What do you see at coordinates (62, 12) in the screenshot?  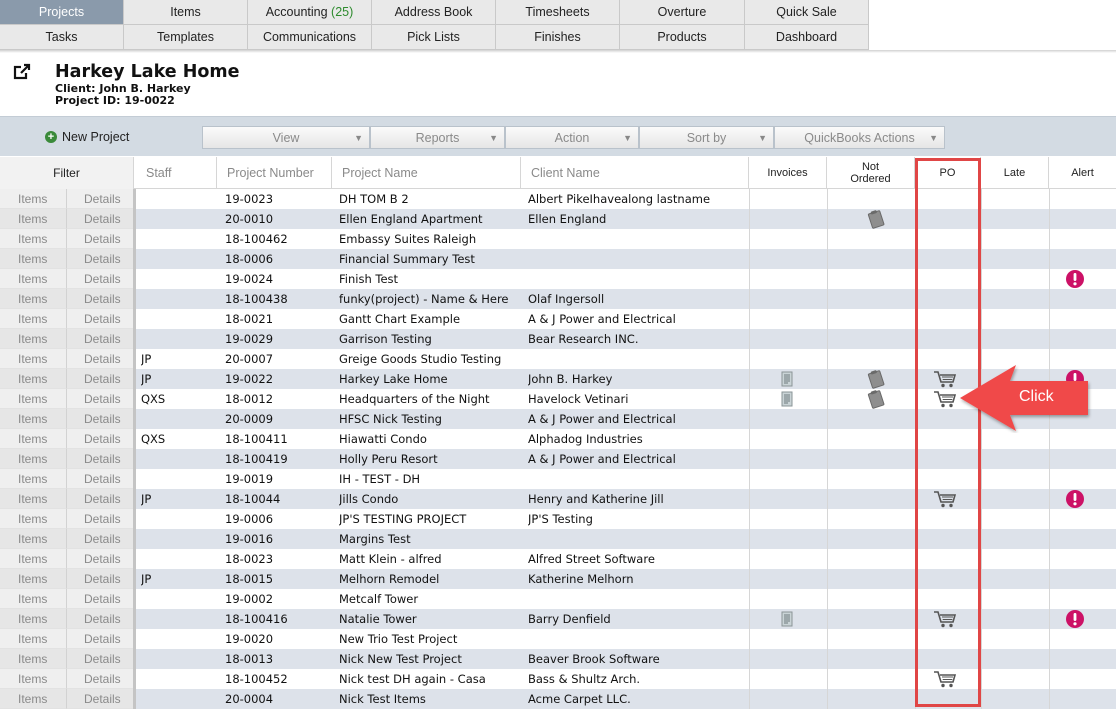 I see `nav-tab-projects: Projects` at bounding box center [62, 12].